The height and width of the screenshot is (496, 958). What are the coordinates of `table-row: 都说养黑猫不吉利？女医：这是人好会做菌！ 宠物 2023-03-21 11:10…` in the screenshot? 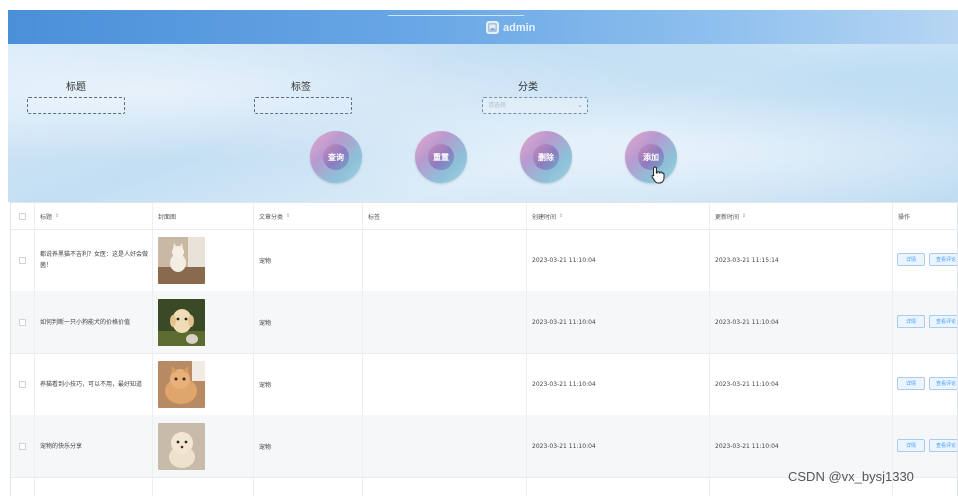 It's located at (484, 260).